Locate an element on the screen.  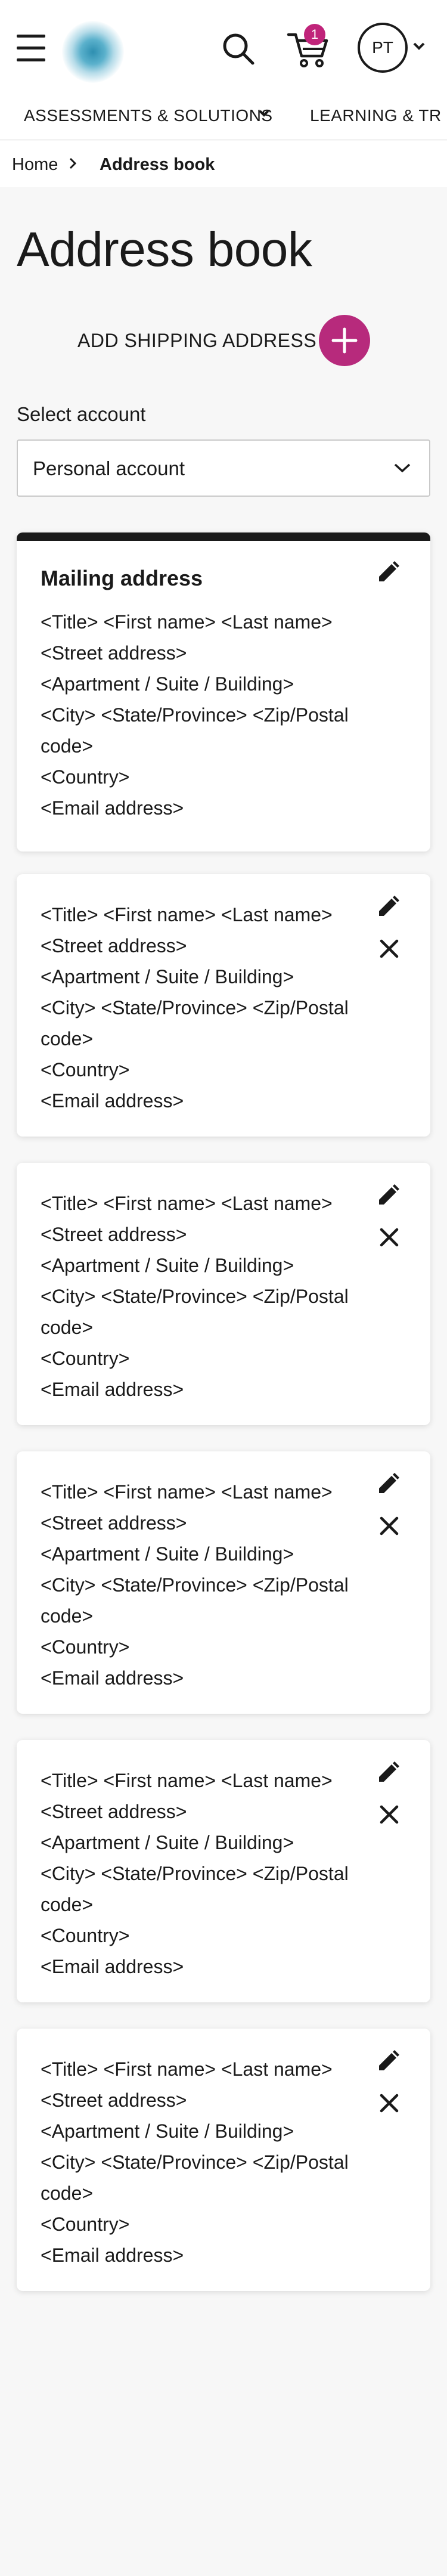
add-shipping-address: ADD SHIPPING ADDRESS is located at coordinates (226, 341).